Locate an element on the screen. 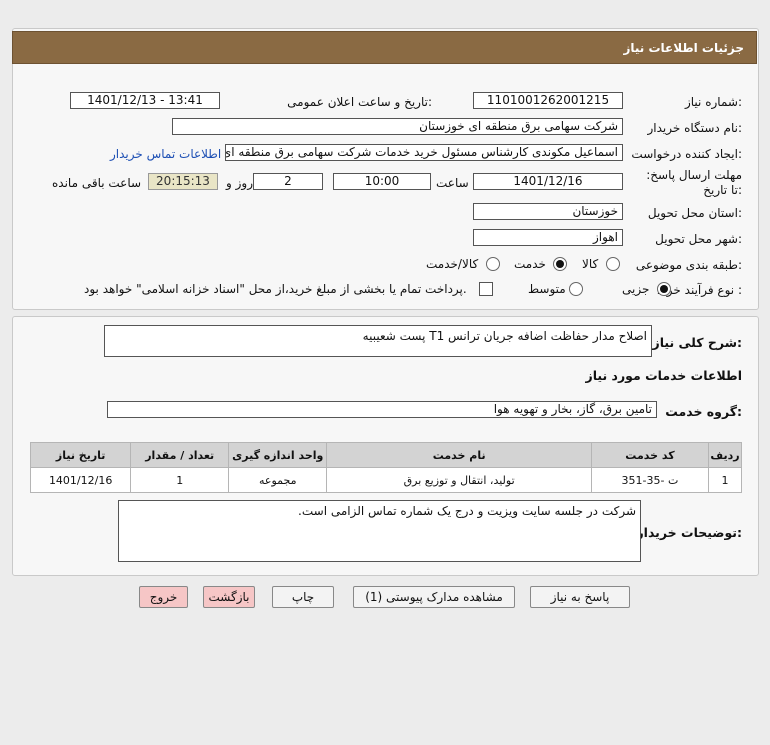  treasury-payment-checkbox is located at coordinates (486, 289).